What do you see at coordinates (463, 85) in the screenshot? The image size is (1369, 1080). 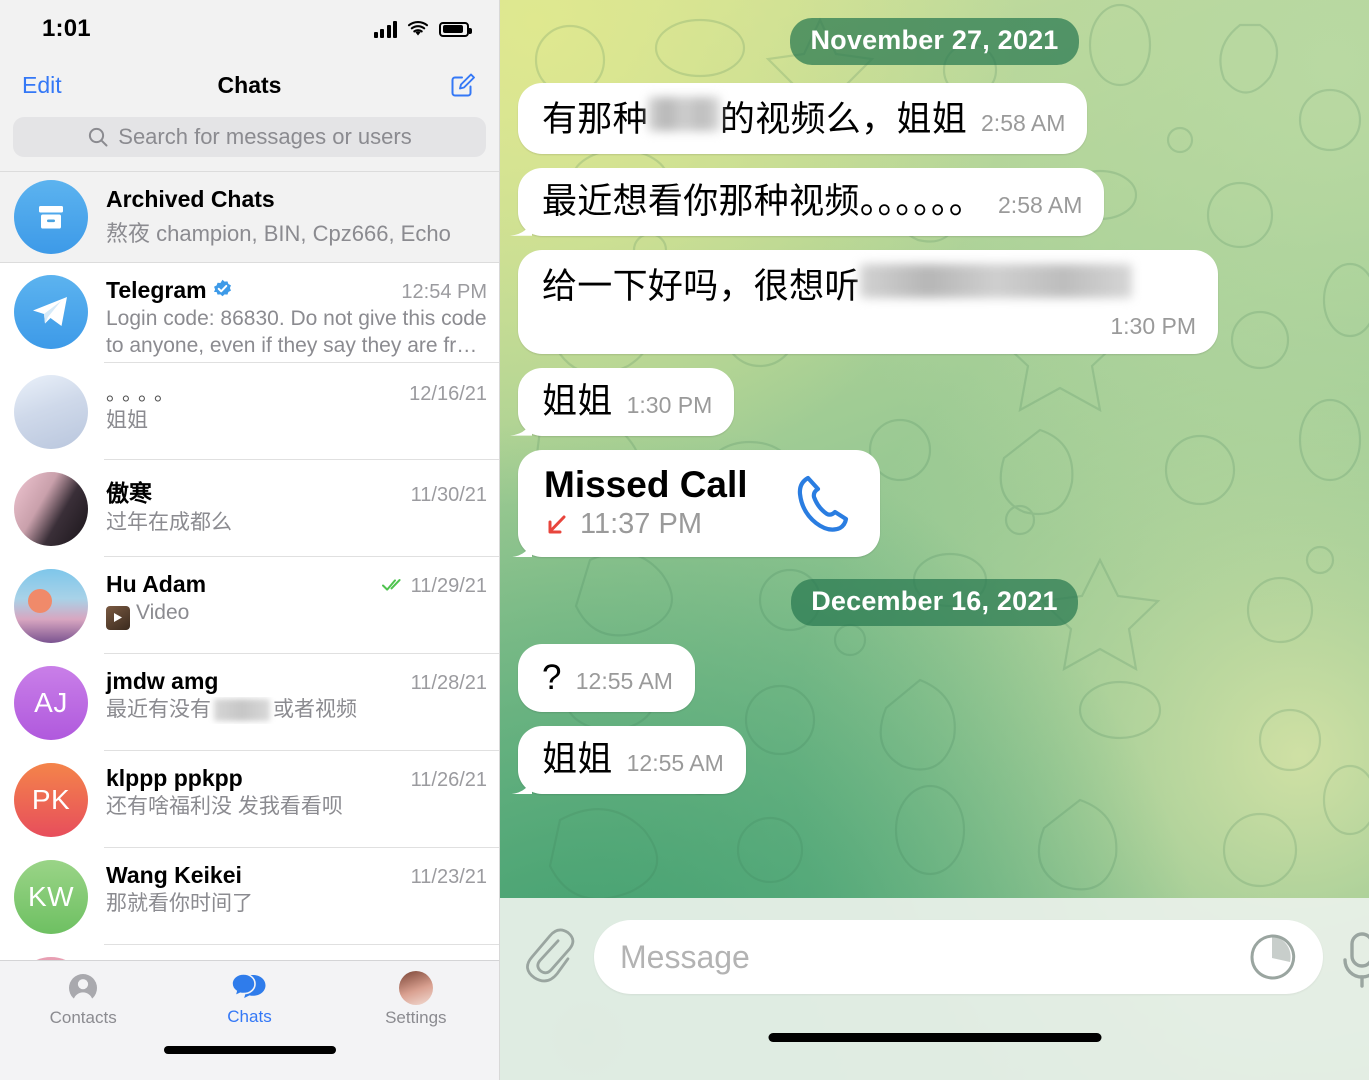 I see `compose-button` at bounding box center [463, 85].